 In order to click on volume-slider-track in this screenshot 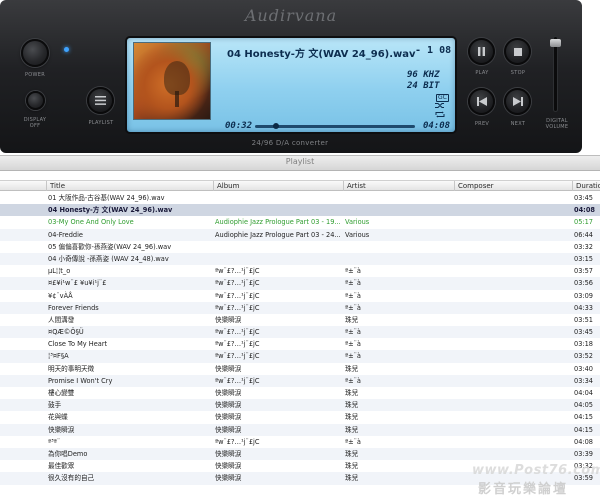, I will do `click(555, 74)`.